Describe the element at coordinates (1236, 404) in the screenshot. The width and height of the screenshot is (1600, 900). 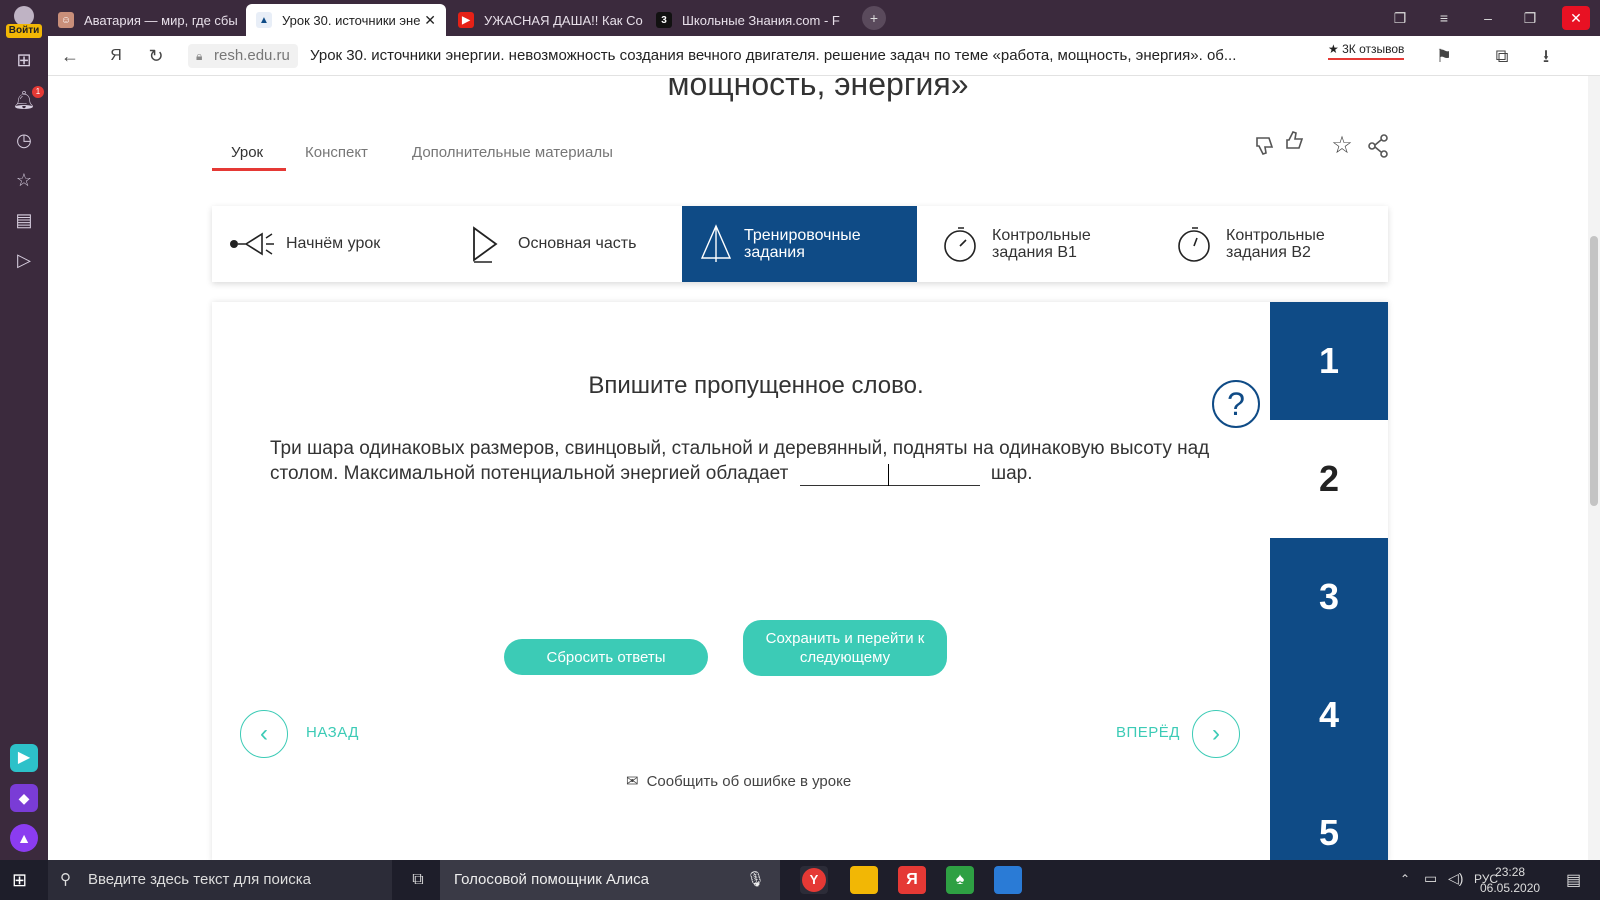
I see `help-question-icon: ?` at that location.